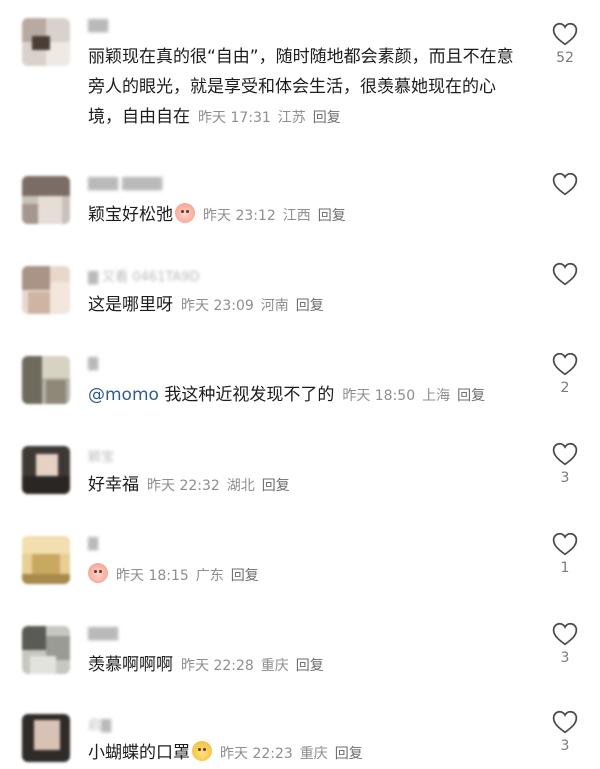 The height and width of the screenshot is (769, 600). Describe the element at coordinates (256, 754) in the screenshot. I see `comment-time: 昨天 22:23` at that location.